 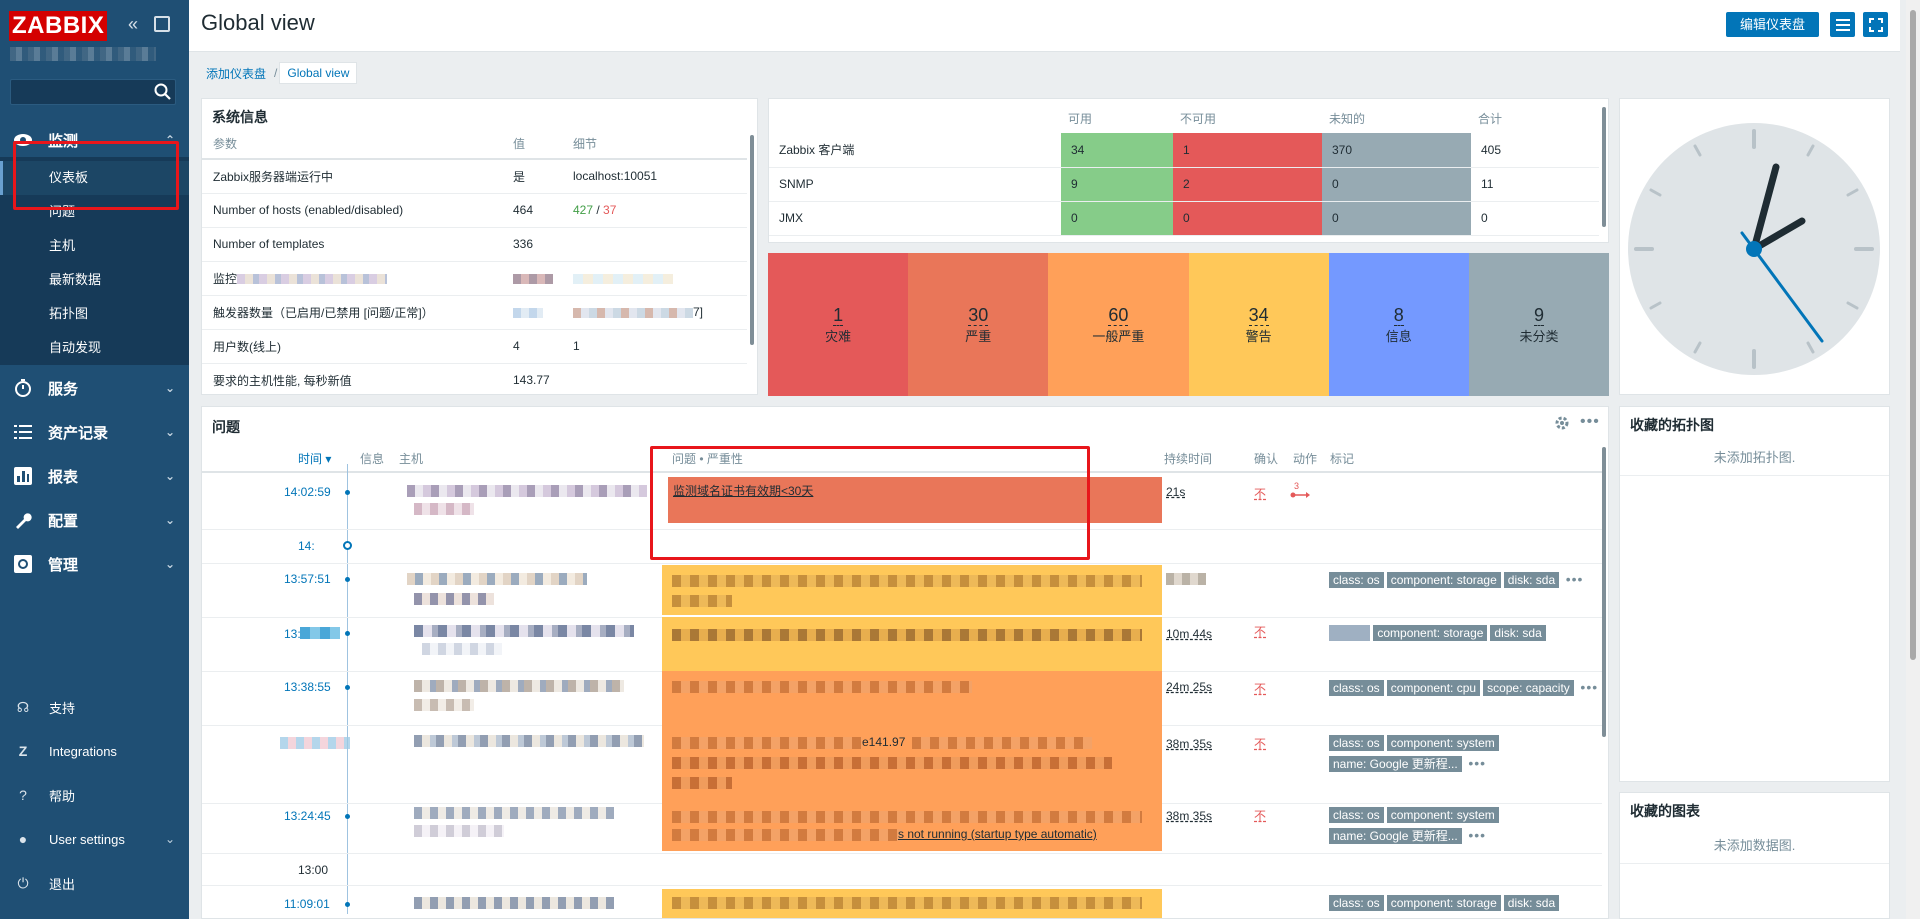 What do you see at coordinates (1117, 218) in the screenshot?
I see `row-available: 0` at bounding box center [1117, 218].